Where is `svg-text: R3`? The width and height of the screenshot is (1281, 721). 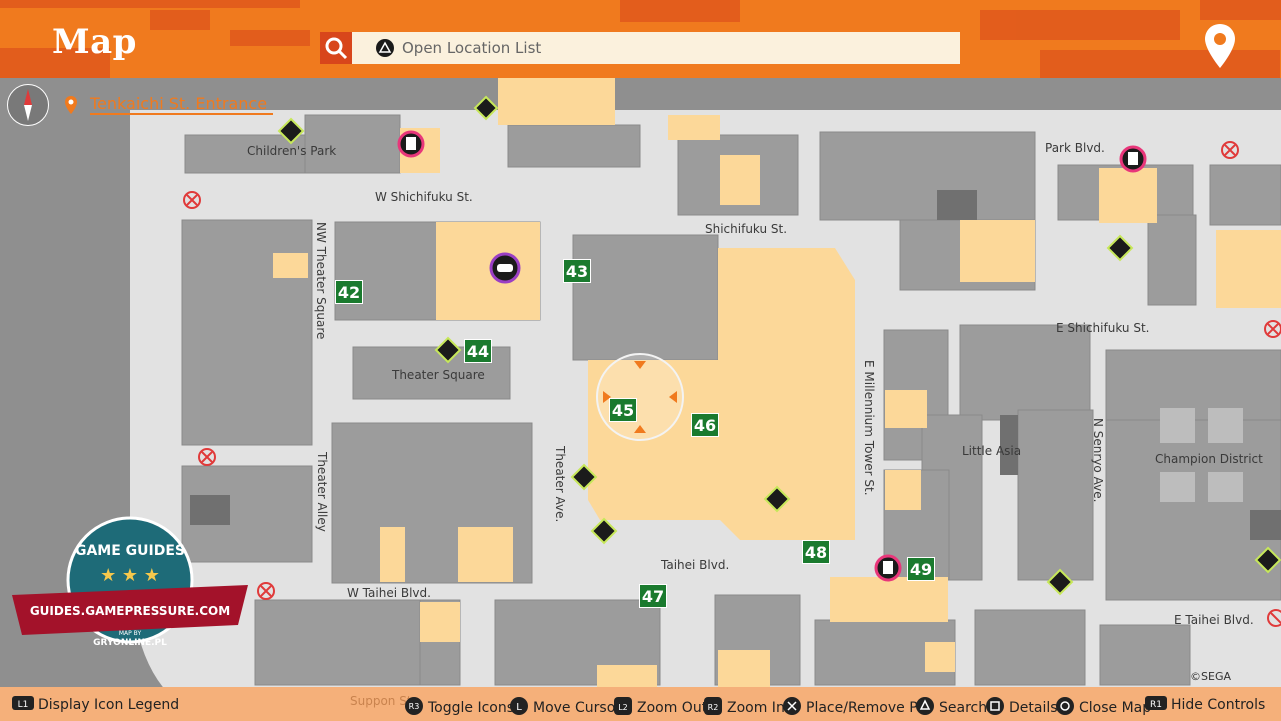
svg-text: R3 is located at coordinates (414, 706).